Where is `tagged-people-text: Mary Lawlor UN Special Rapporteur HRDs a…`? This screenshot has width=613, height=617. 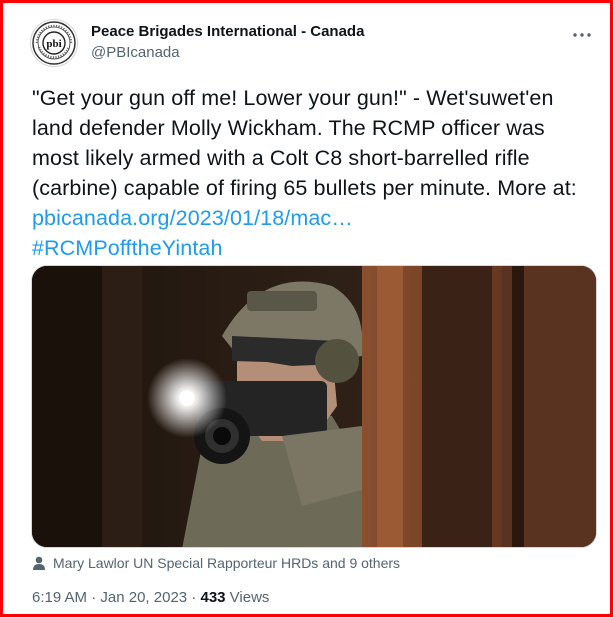
tagged-people-text: Mary Lawlor UN Special Rapporteur HRDs a… is located at coordinates (226, 563).